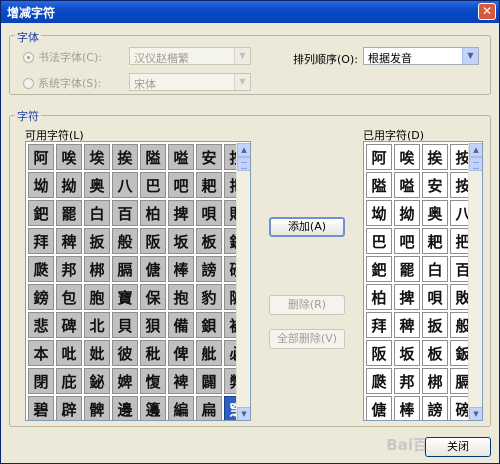  What do you see at coordinates (41, 297) in the screenshot?
I see `available-char-cell: 鎊` at bounding box center [41, 297].